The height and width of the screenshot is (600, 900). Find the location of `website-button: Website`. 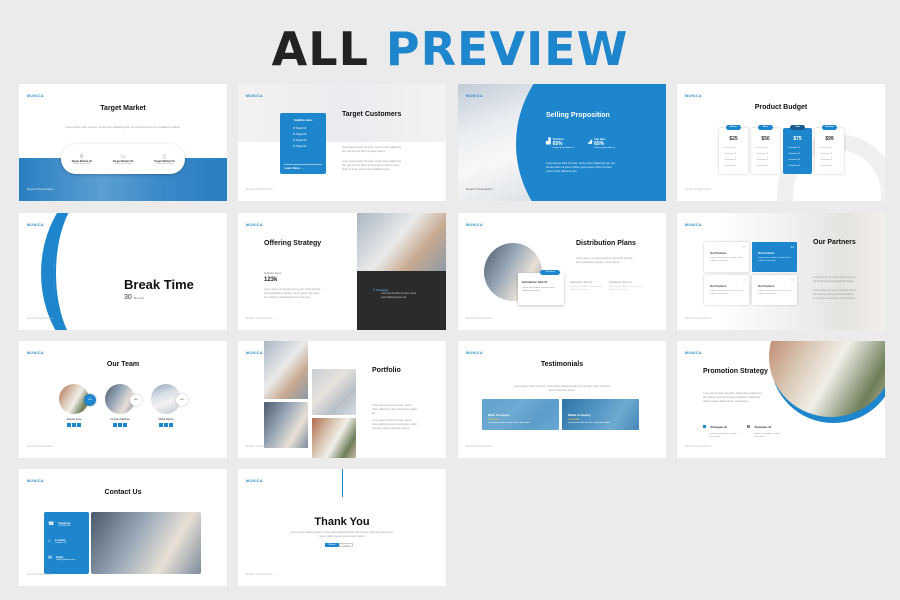

website-button: Website is located at coordinates (332, 545).